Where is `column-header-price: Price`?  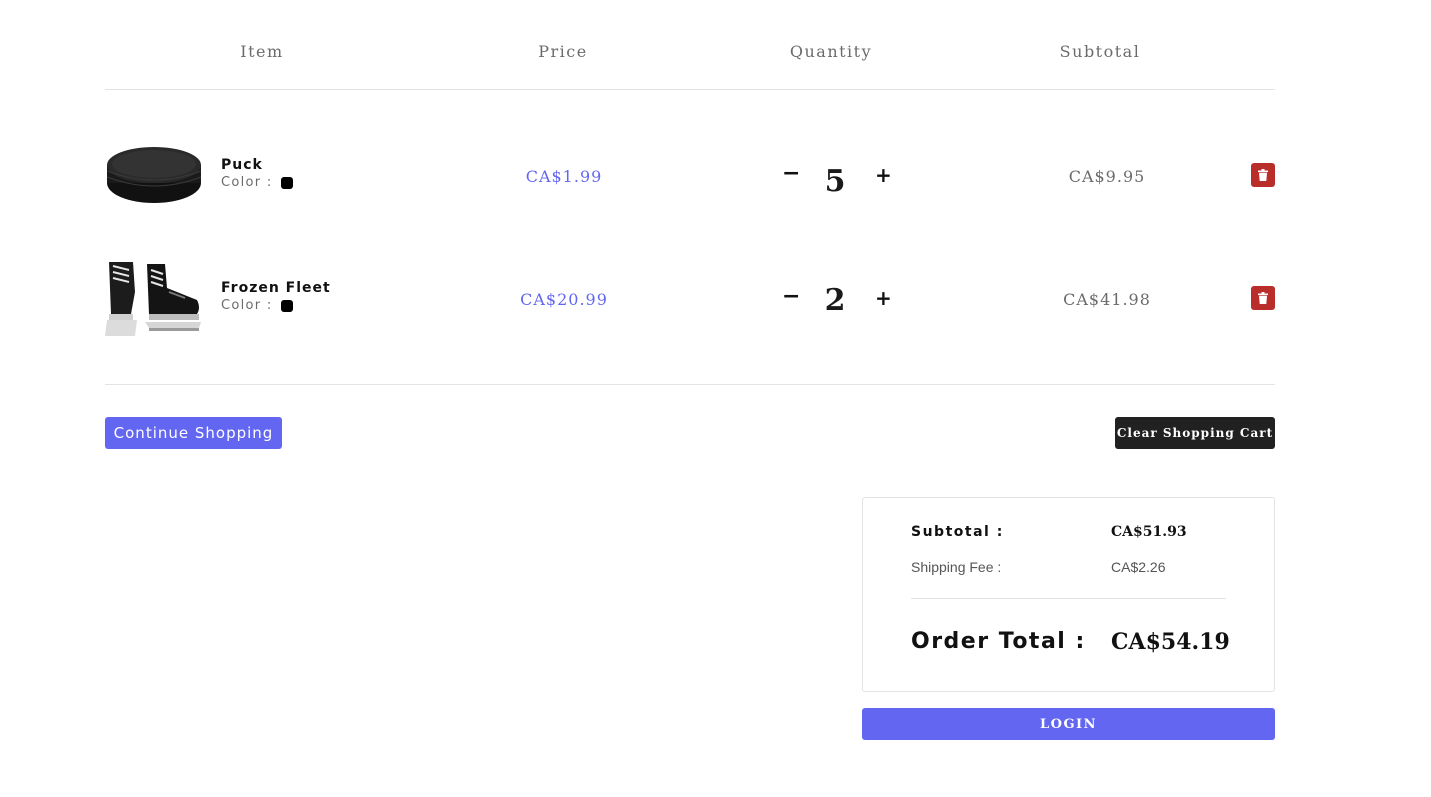
column-header-price: Price is located at coordinates (563, 51).